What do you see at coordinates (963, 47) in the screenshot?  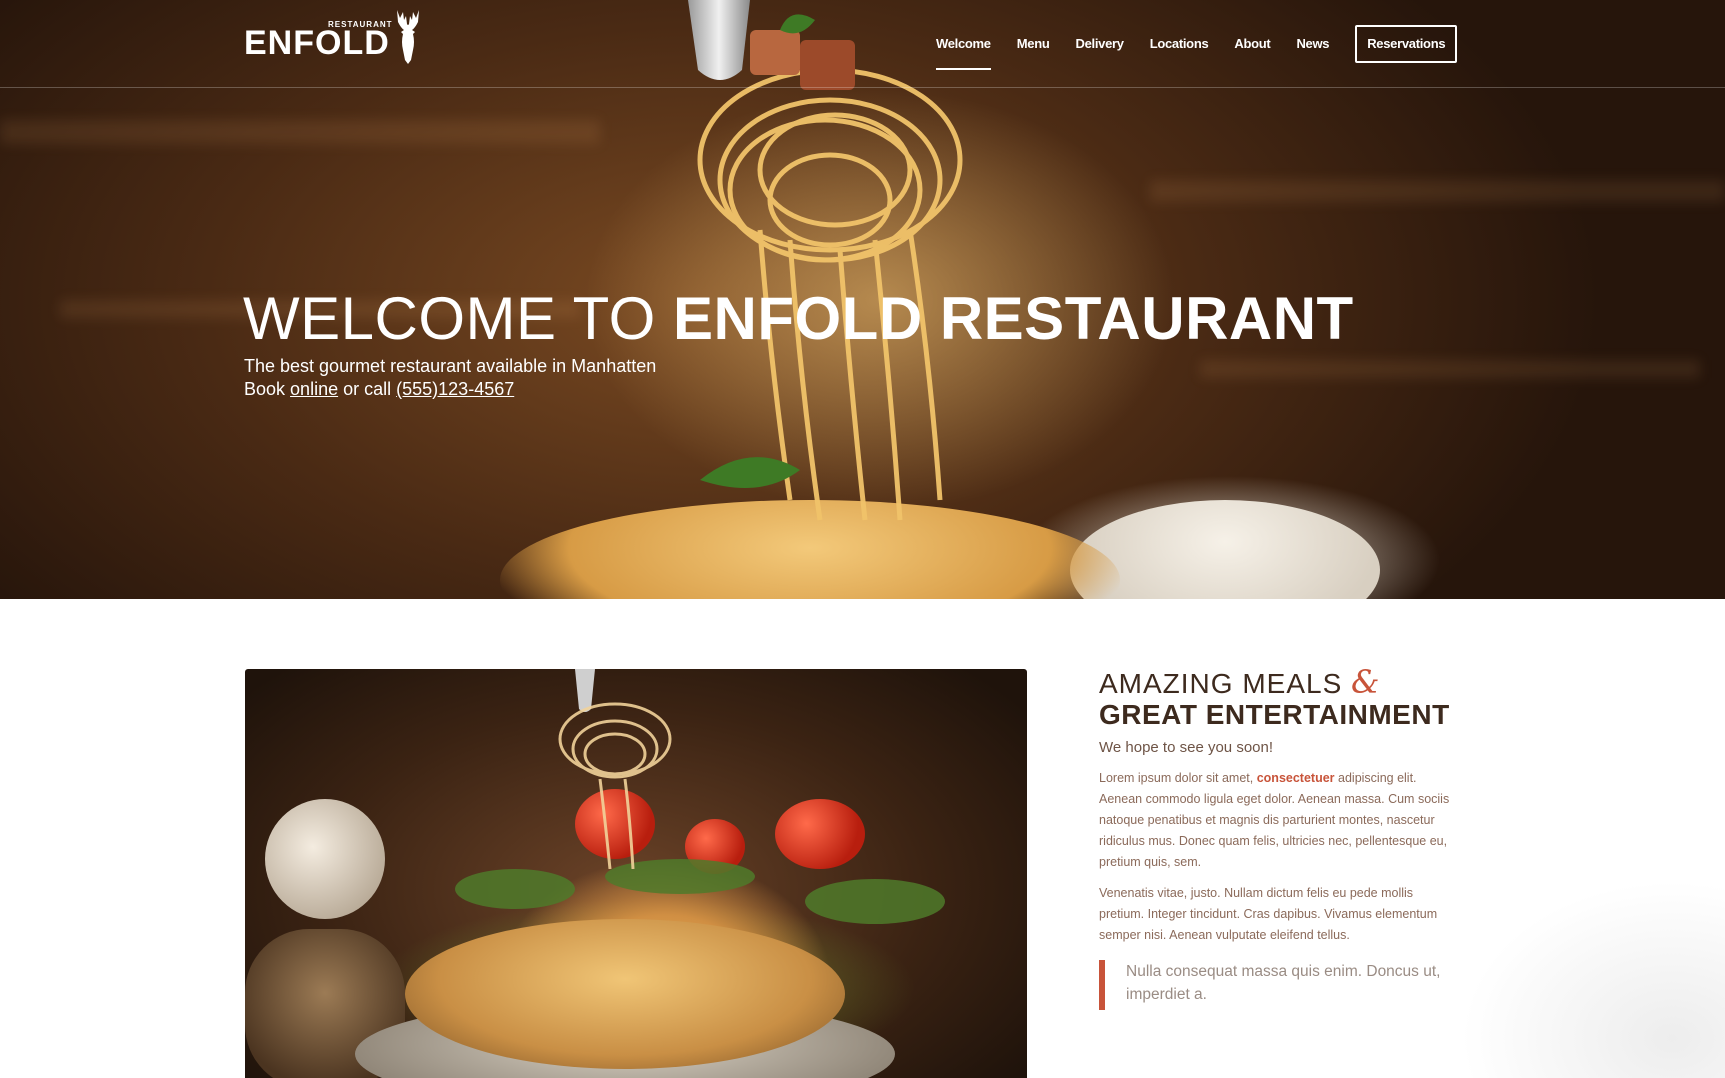 I see `nav-welcome: Welcome` at bounding box center [963, 47].